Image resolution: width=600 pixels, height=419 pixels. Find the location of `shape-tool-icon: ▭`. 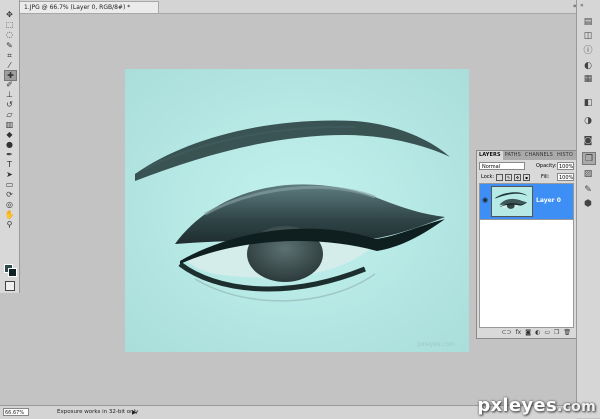

shape-tool-icon: ▭ is located at coordinates (9, 184).